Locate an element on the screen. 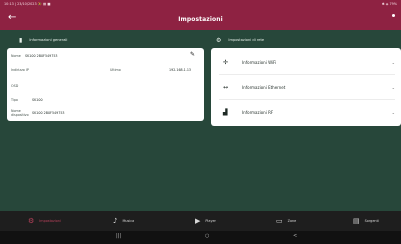 This screenshot has width=401, height=244. recents-button: ||| is located at coordinates (118, 236).